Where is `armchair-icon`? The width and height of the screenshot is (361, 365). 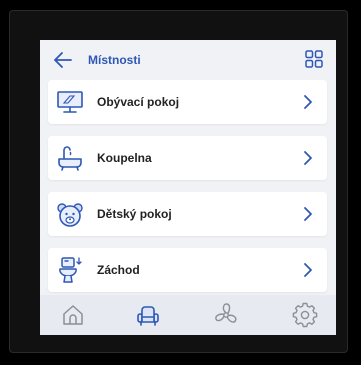 armchair-icon is located at coordinates (148, 316).